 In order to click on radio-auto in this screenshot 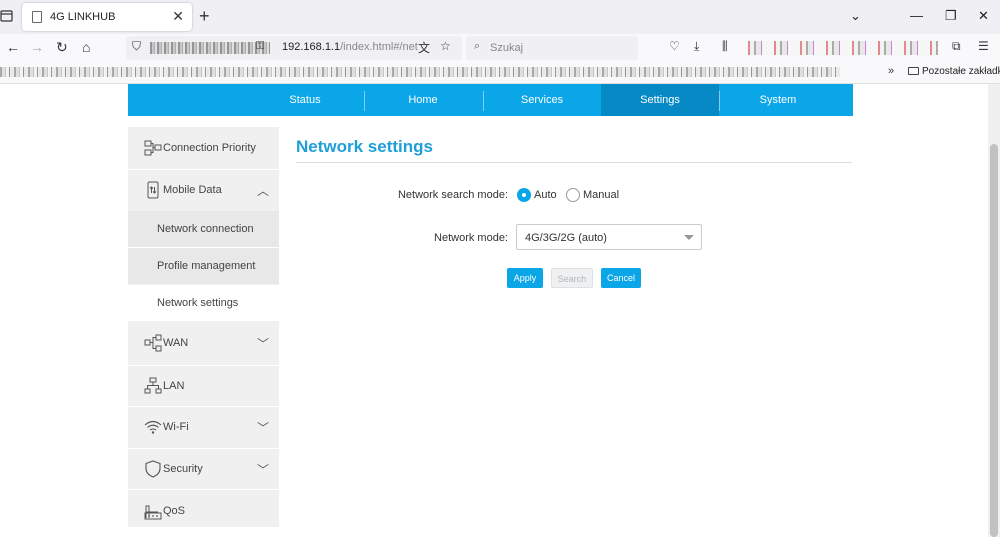, I will do `click(524, 195)`.